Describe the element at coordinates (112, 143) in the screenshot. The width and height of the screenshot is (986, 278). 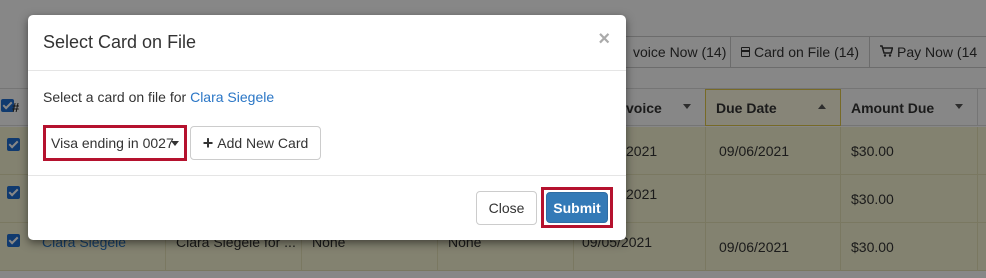
I see `card-select-value: Visa ending in 0027` at that location.